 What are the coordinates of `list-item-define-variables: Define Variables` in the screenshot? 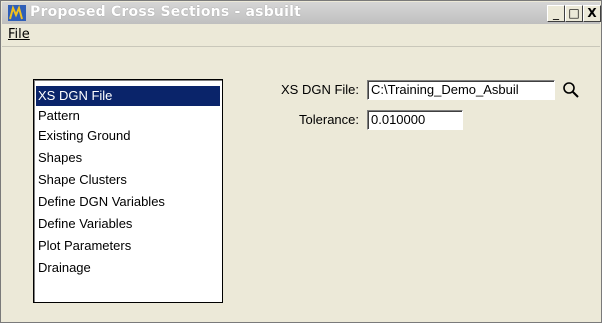 It's located at (128, 224).